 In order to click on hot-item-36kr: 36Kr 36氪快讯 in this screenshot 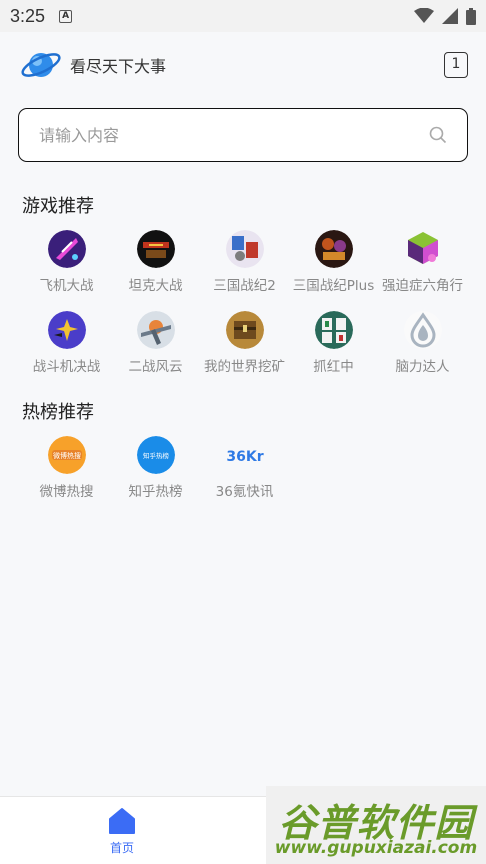, I will do `click(244, 472)`.